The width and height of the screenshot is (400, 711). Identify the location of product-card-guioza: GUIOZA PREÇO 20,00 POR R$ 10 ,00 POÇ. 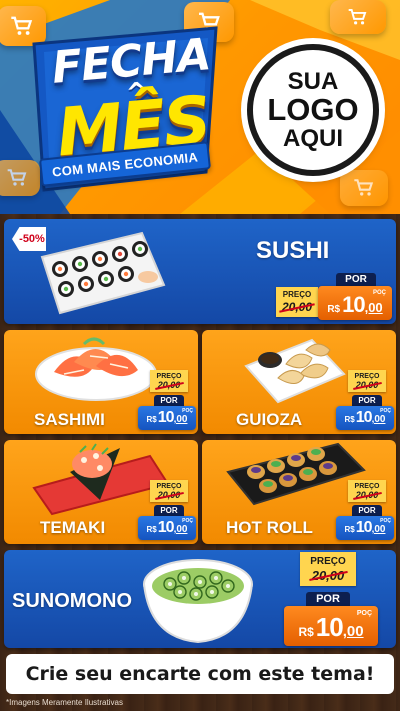
(299, 382).